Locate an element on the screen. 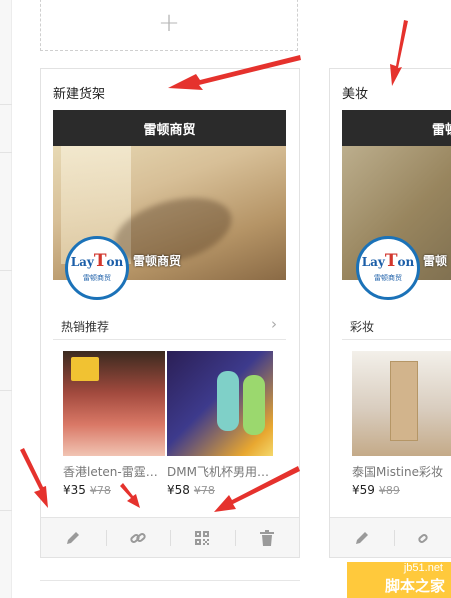 The width and height of the screenshot is (451, 598). qrcode-icon is located at coordinates (202, 537).